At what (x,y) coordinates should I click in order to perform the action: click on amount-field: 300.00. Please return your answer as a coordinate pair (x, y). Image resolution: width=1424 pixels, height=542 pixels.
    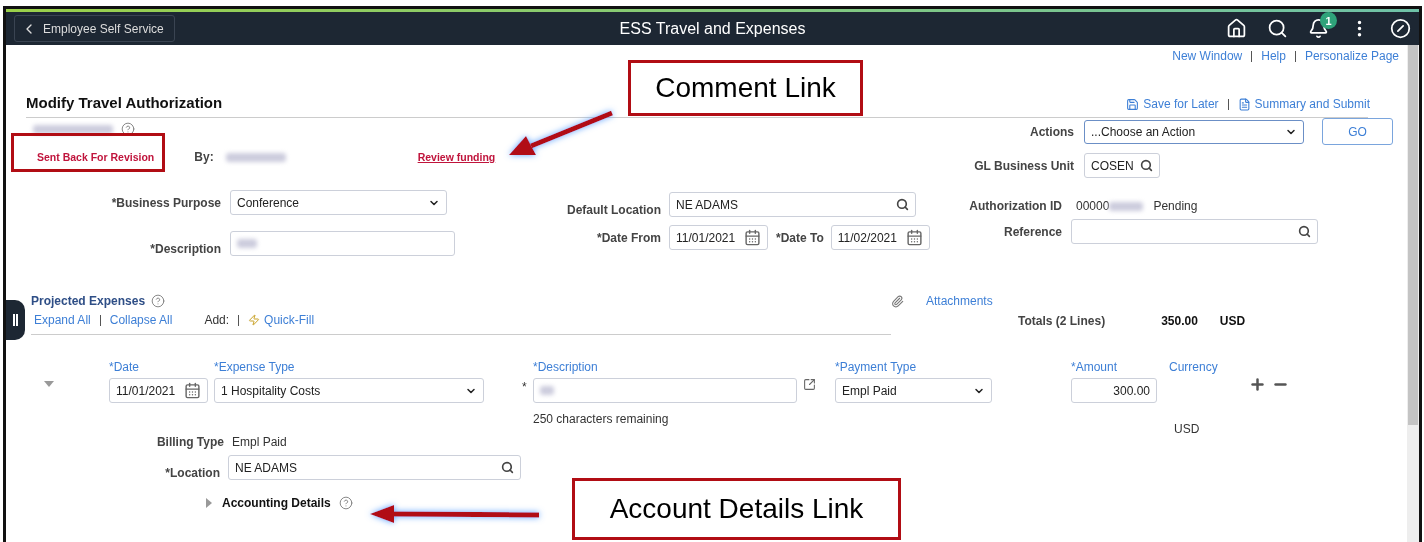
    Looking at the image, I should click on (1114, 390).